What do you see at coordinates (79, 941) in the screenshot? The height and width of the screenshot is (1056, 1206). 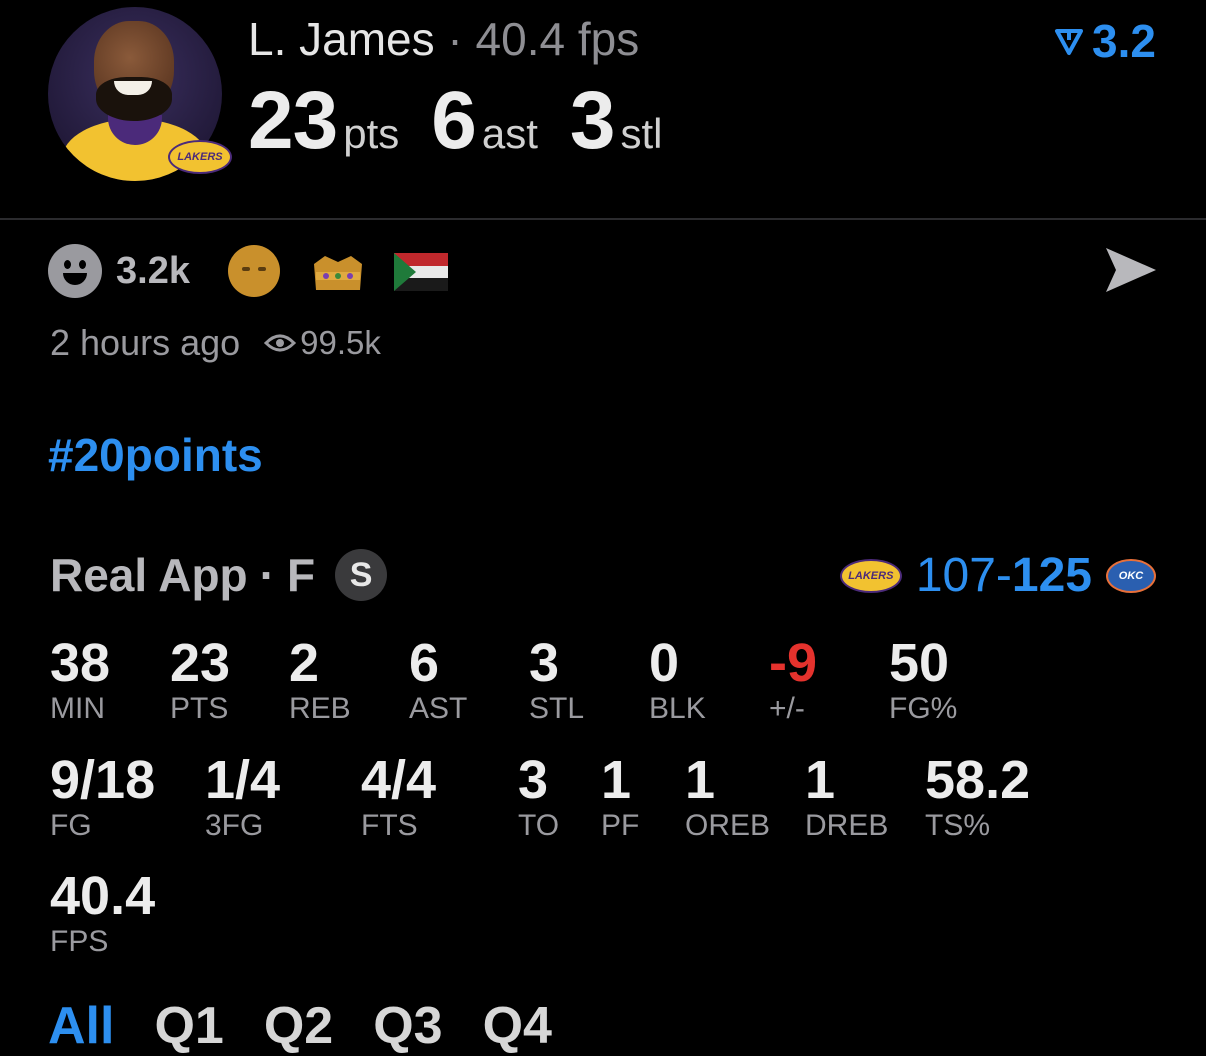 I see `stat-label: FPS` at bounding box center [79, 941].